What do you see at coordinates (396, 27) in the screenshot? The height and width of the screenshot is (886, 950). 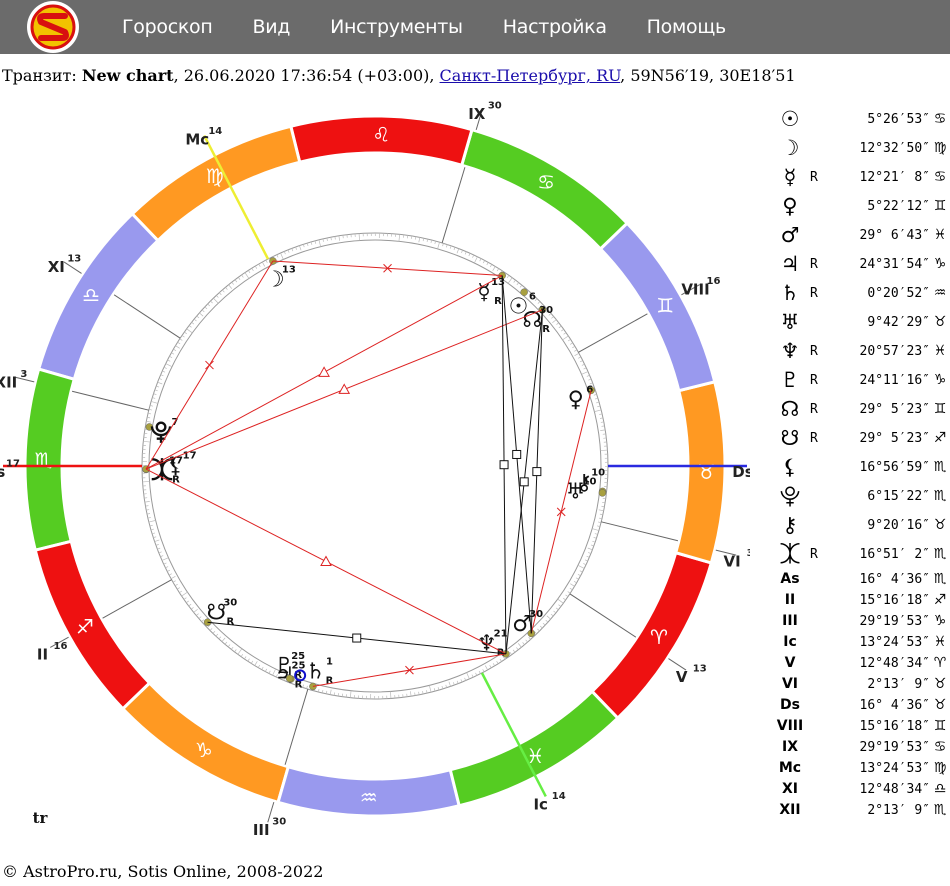 I see `menu-tools: Инструменты` at bounding box center [396, 27].